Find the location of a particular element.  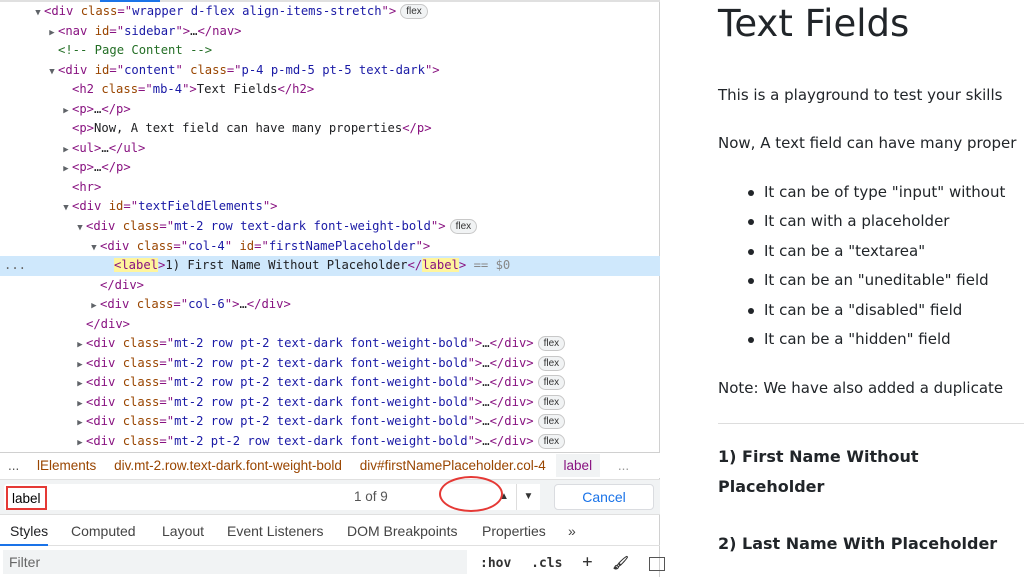

code-token: p-4 p-md-5 pt-5 text-dark is located at coordinates (333, 69).